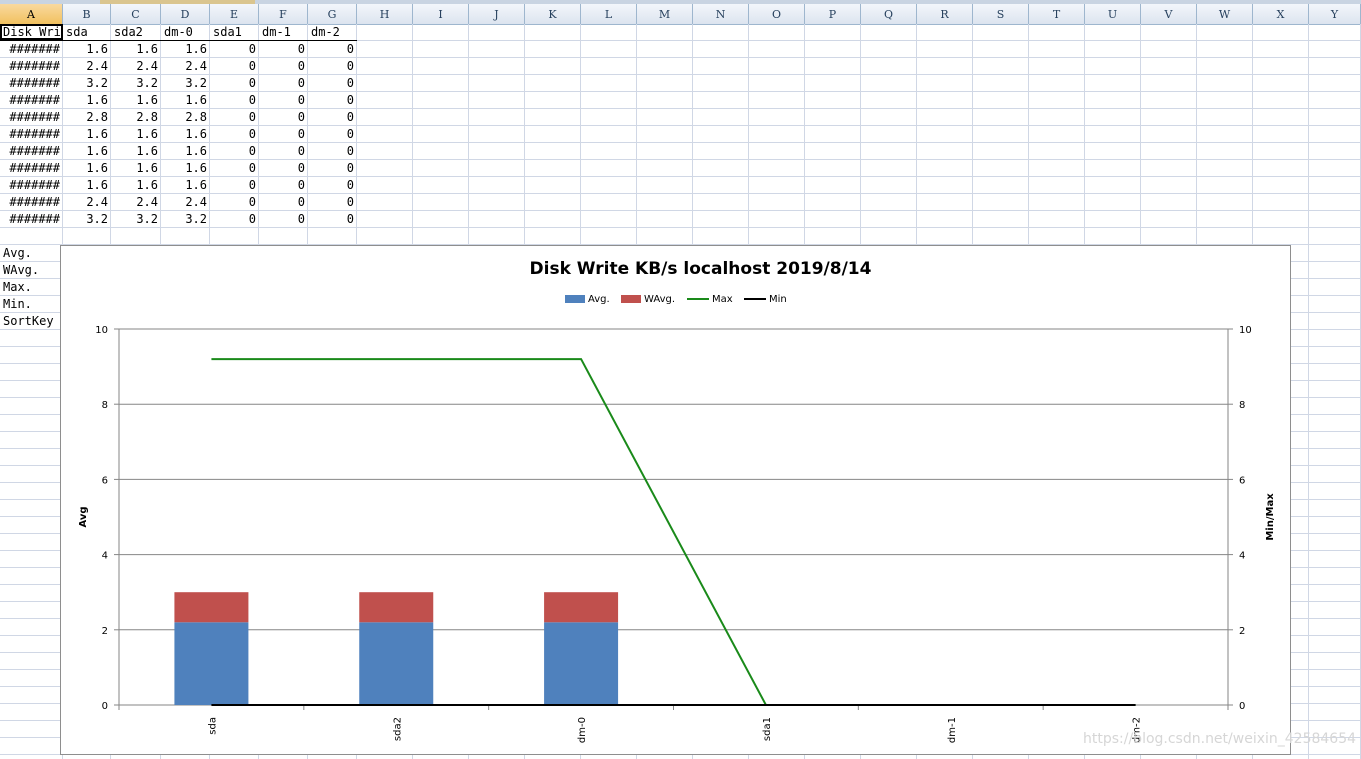 This screenshot has width=1361, height=759. What do you see at coordinates (1001, 14) in the screenshot?
I see `column-header-s: S` at bounding box center [1001, 14].